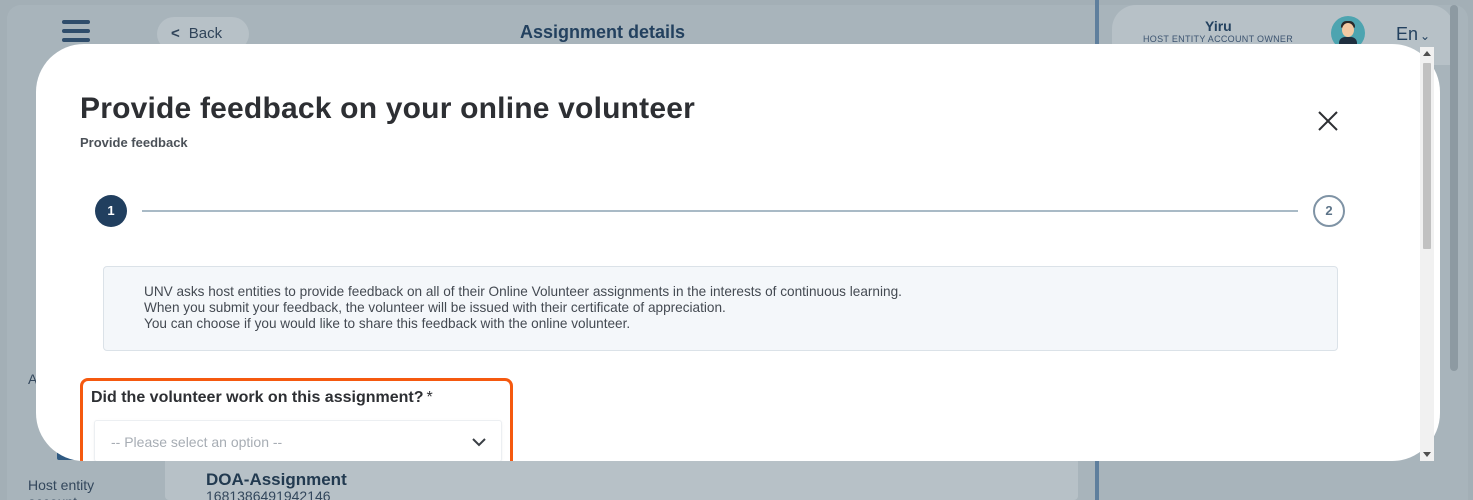 The image size is (1473, 500). I want to click on step-2-indicator: 2, so click(1329, 211).